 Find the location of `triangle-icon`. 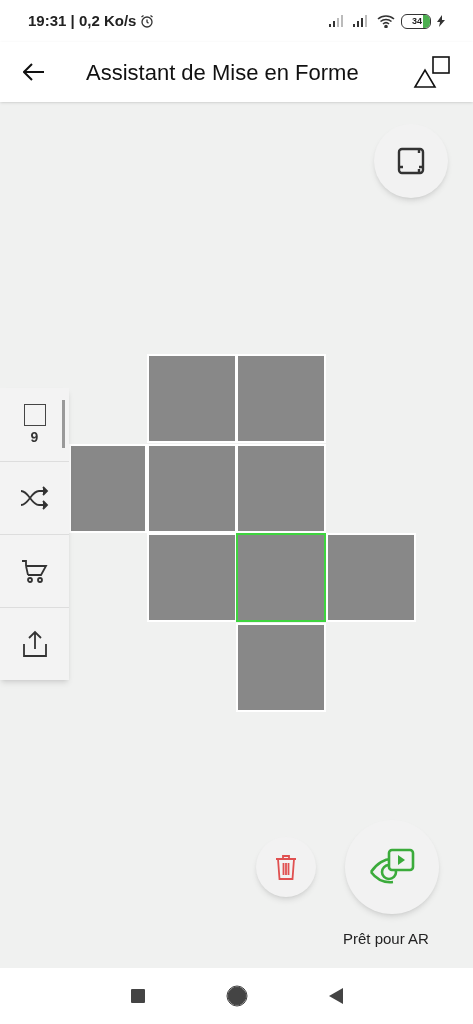

triangle-icon is located at coordinates (335, 996).